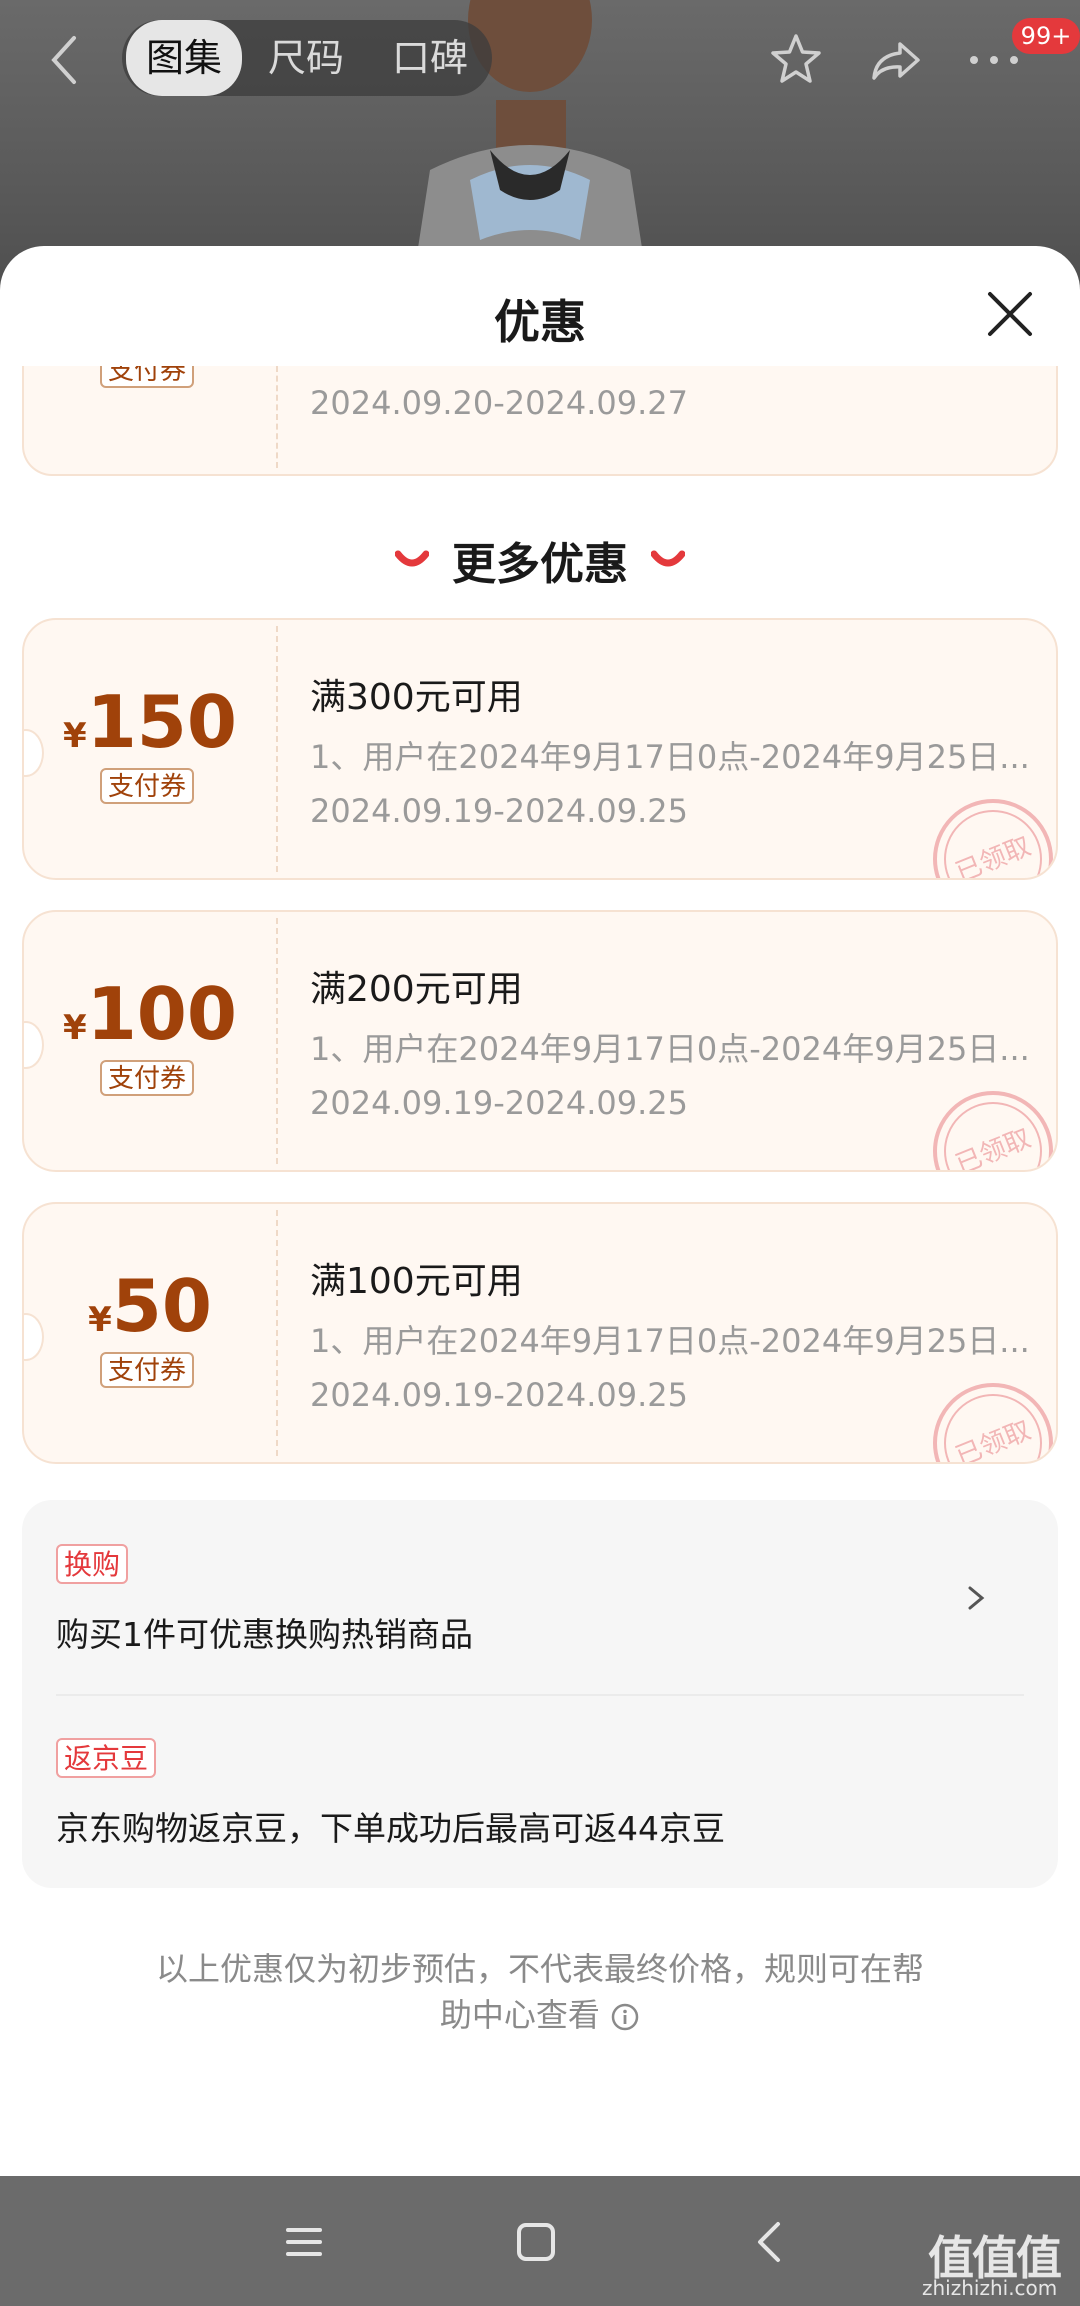 The image size is (1080, 2306). Describe the element at coordinates (306, 58) in the screenshot. I see `tab-size: 尺码` at that location.